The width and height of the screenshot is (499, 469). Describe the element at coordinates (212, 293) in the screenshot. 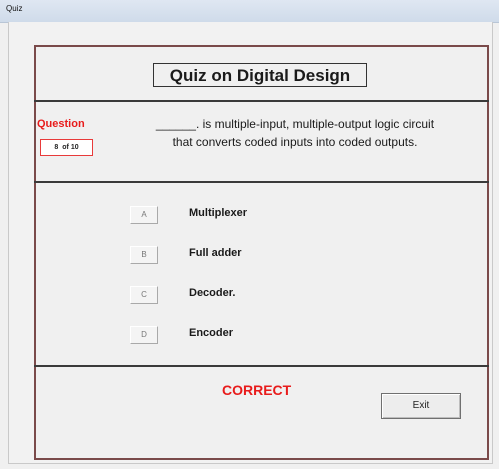

I see `option-c-label: Decoder.` at that location.